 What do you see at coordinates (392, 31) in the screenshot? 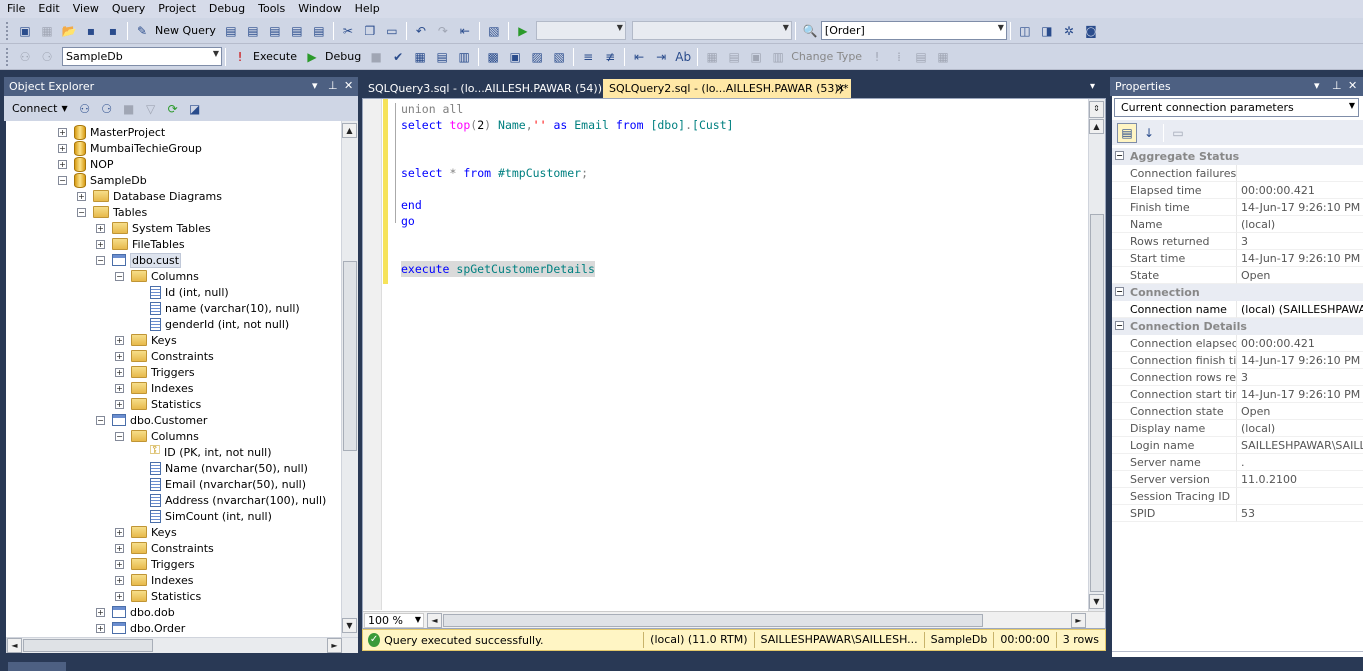
I see `paste-icon: ▭` at bounding box center [392, 31].